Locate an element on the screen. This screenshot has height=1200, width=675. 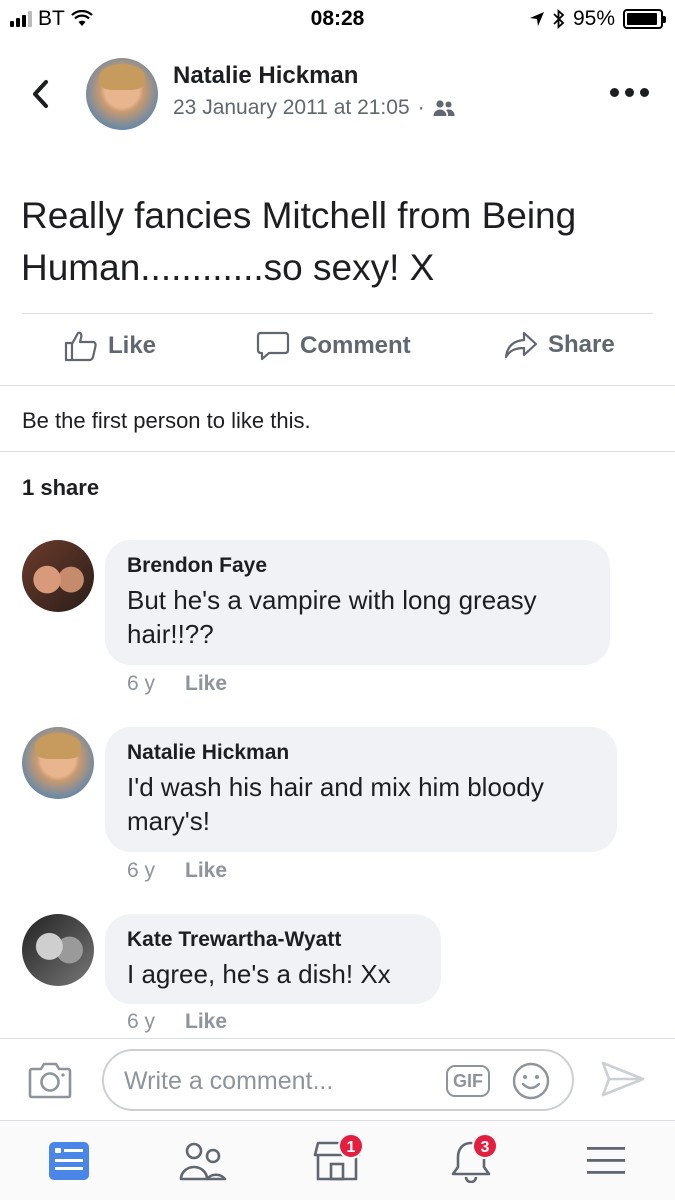
commenter-name: Natalie Hickman is located at coordinates (361, 753).